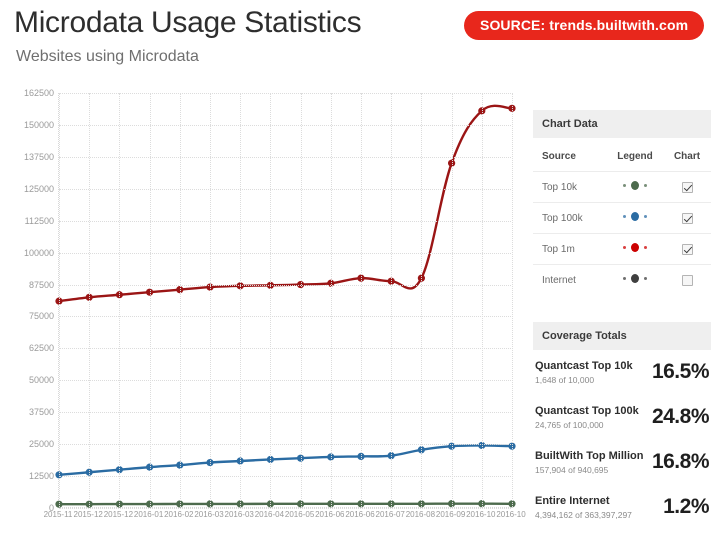 The height and width of the screenshot is (540, 720). What do you see at coordinates (686, 506) in the screenshot?
I see `coverage-percent: 1.2%` at bounding box center [686, 506].